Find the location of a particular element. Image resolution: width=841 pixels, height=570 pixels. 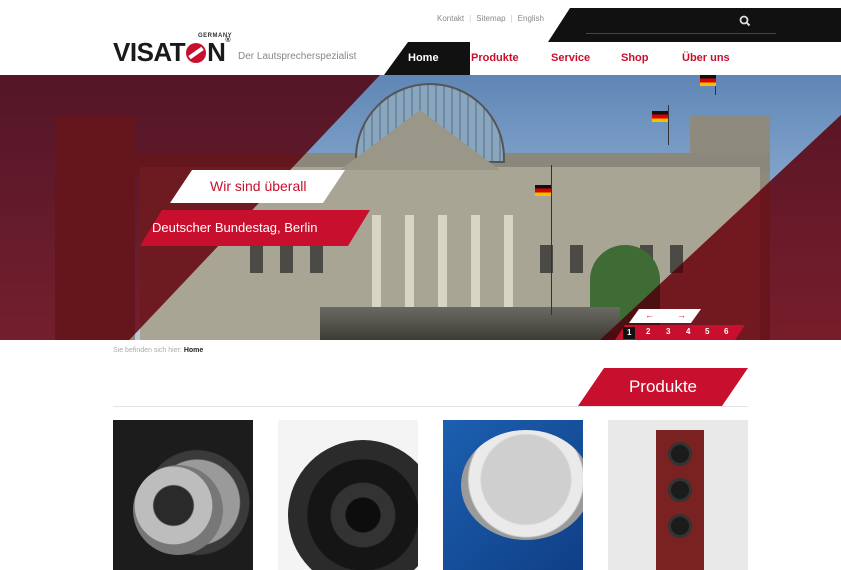

product-tile-woofer is located at coordinates (183, 495).